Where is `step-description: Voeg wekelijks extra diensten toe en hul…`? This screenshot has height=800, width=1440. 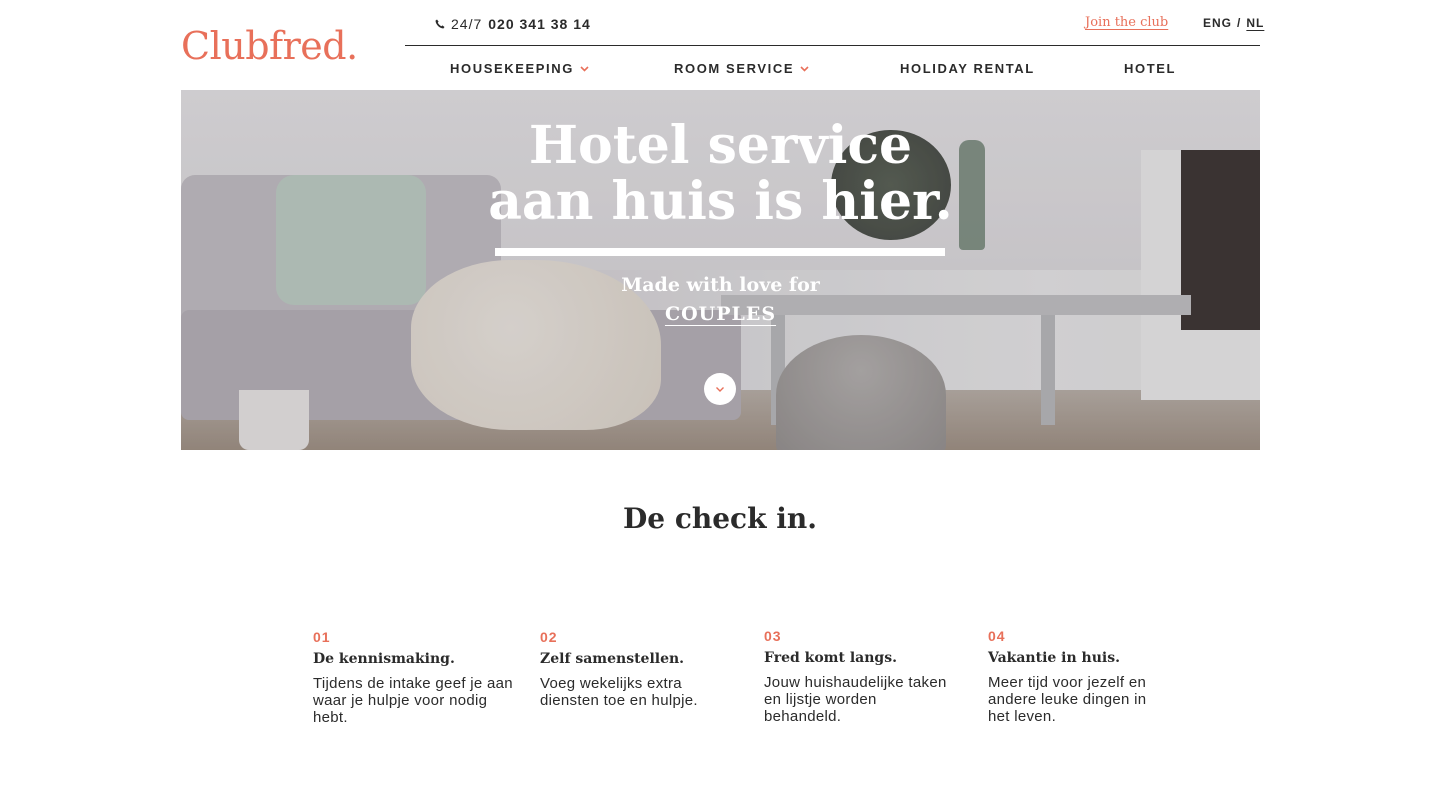
step-description: Voeg wekelijks extra diensten toe en hul… is located at coordinates (619, 692).